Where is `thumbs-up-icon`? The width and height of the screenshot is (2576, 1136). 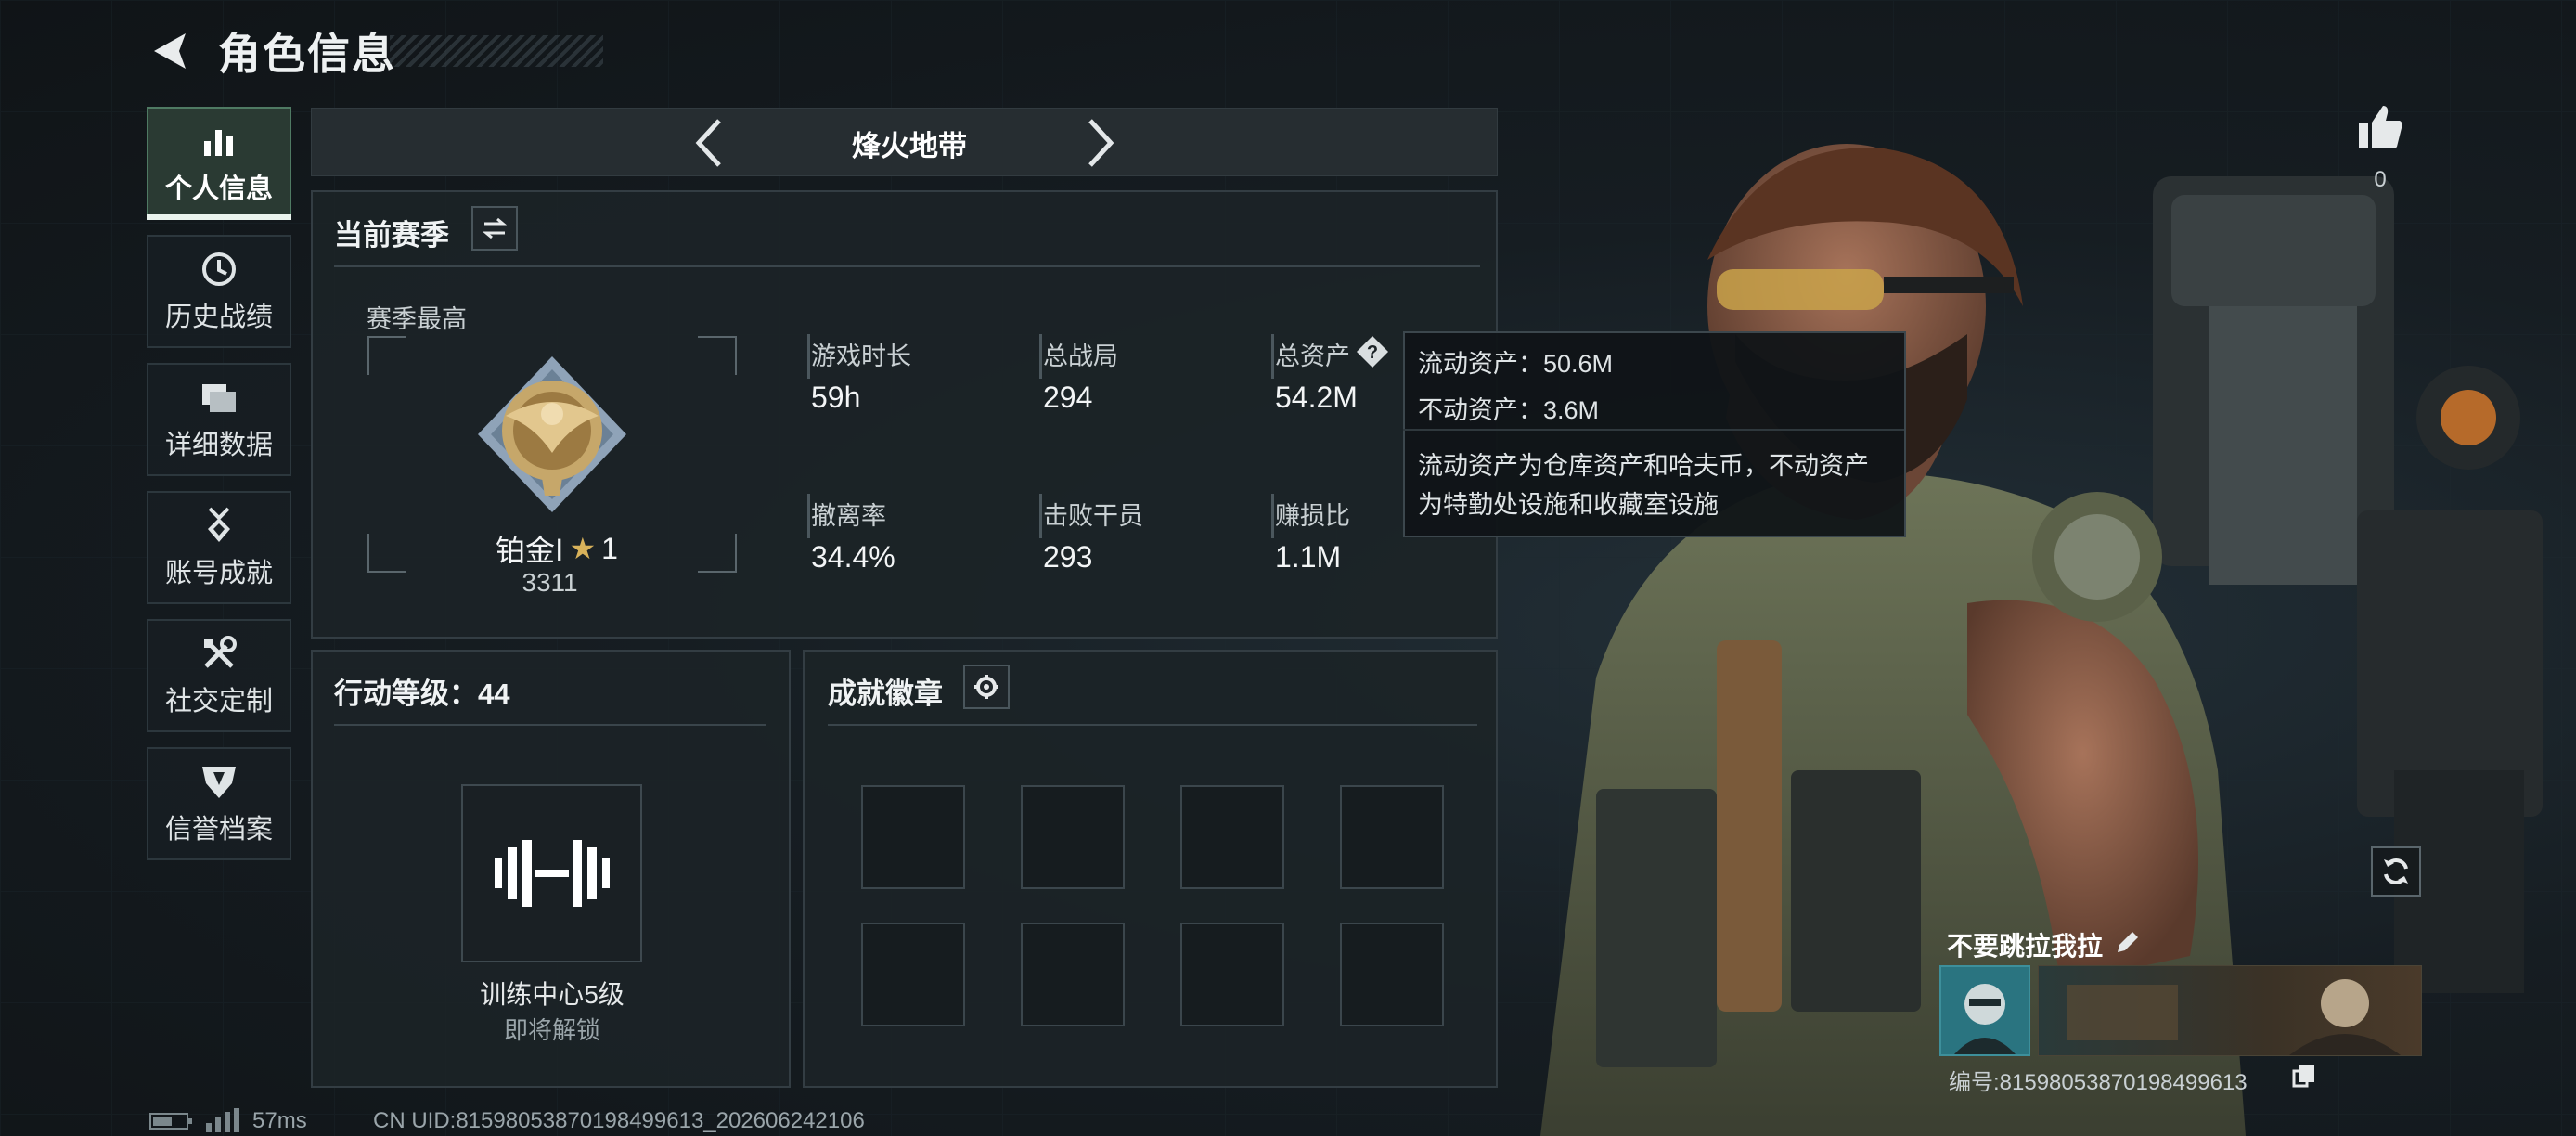
thumbs-up-icon is located at coordinates (2380, 127).